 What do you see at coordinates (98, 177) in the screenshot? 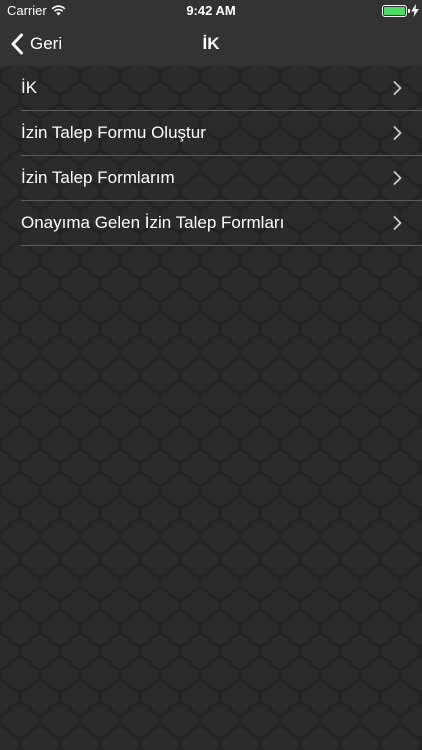
I see `menu-item-label: İzin Talep Formlarım` at bounding box center [98, 177].